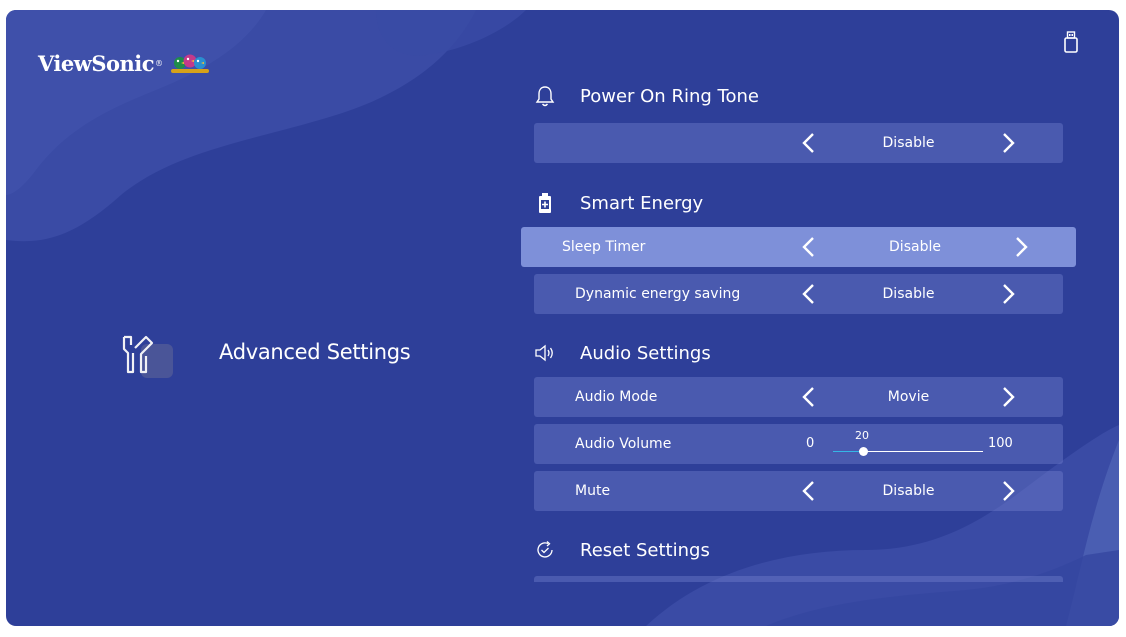 The image size is (1126, 637). What do you see at coordinates (645, 353) in the screenshot?
I see `section-title: Audio Settings` at bounding box center [645, 353].